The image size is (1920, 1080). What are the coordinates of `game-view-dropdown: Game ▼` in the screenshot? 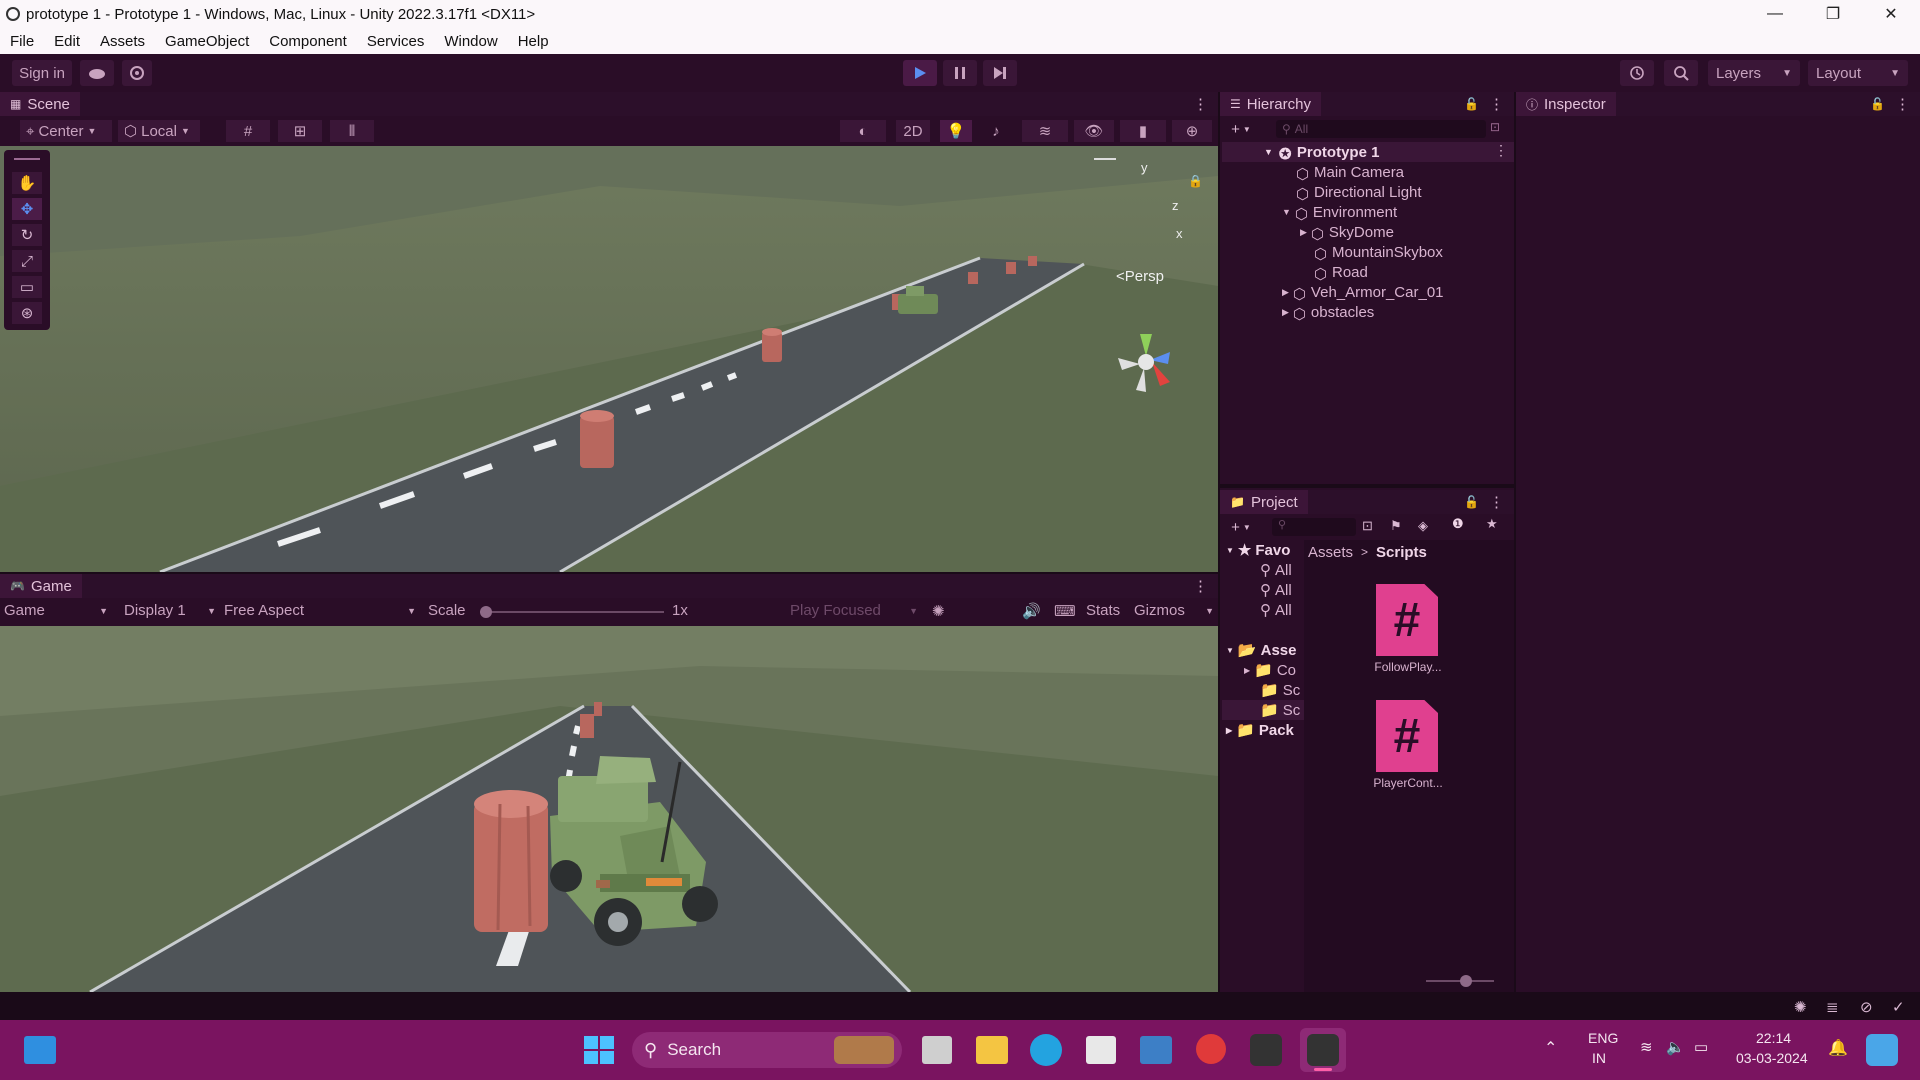 It's located at (56, 610).